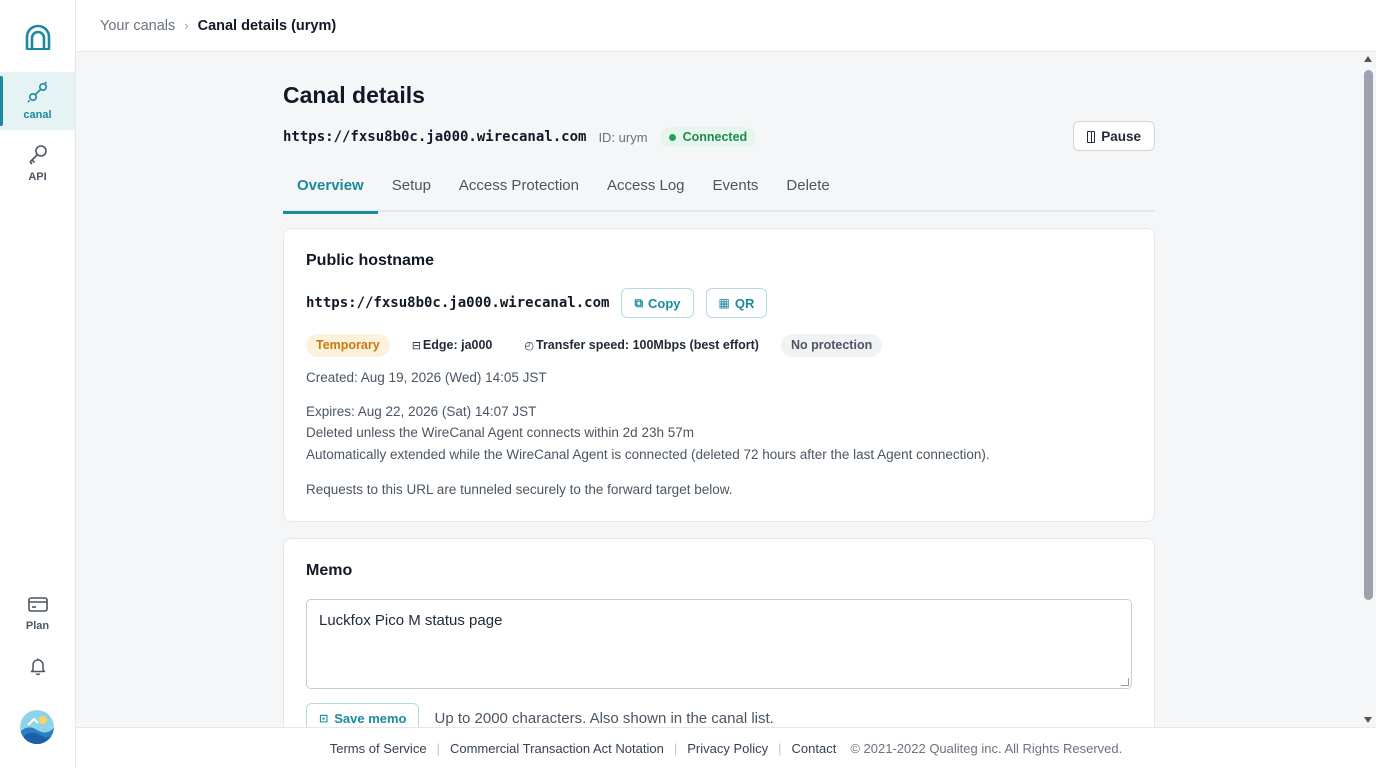 This screenshot has height=768, width=1376. I want to click on breadcrumb: Your canals › Canal details (urym), so click(726, 26).